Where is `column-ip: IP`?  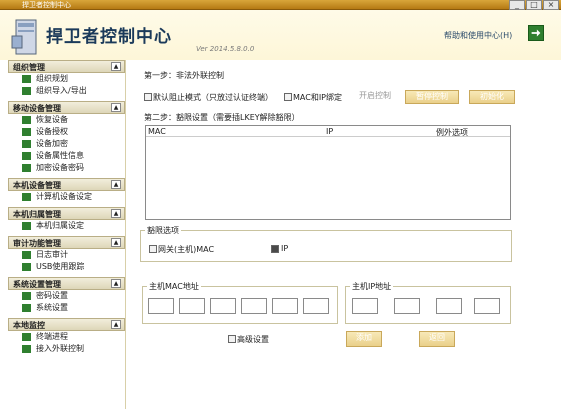
column-ip: IP is located at coordinates (330, 131).